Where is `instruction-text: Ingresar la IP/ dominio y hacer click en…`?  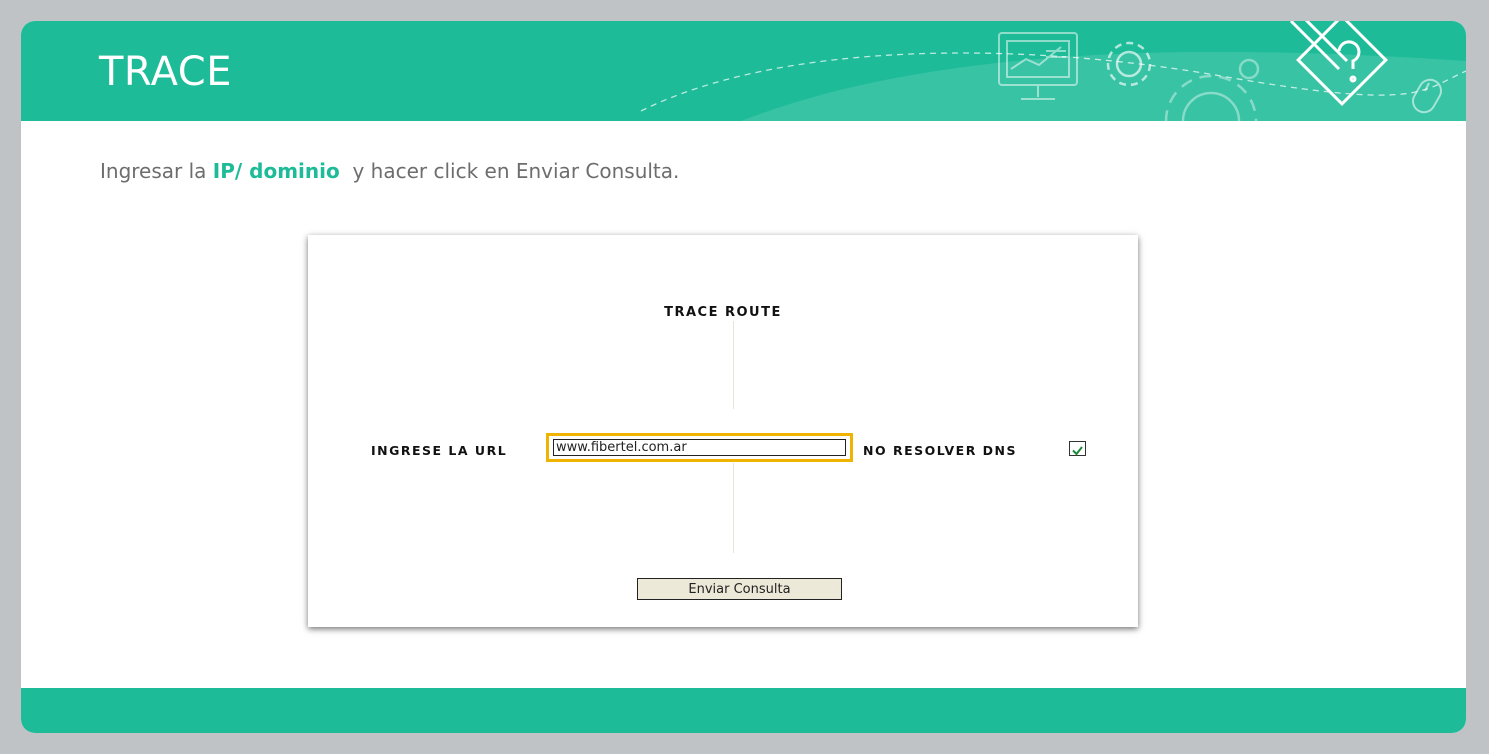 instruction-text: Ingresar la IP/ dominio y hacer click en… is located at coordinates (389, 171).